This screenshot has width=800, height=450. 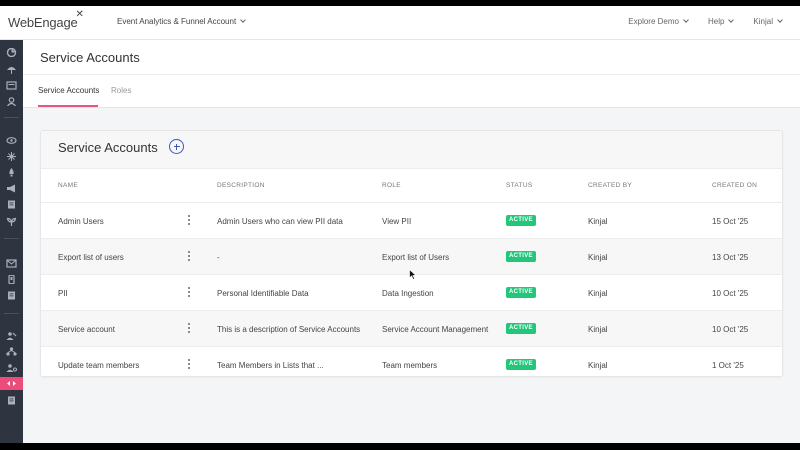 I want to click on tab-roles: Roles, so click(x=121, y=90).